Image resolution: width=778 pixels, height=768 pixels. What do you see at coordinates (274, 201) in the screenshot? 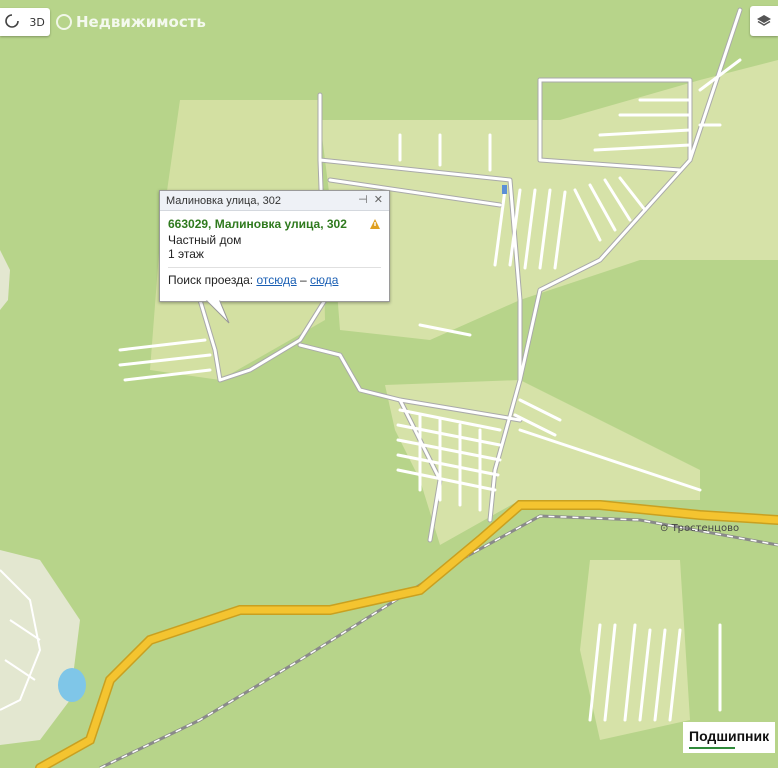
I see `balloon-header: Малиновка улица, 302 ⊣ ✕` at bounding box center [274, 201].